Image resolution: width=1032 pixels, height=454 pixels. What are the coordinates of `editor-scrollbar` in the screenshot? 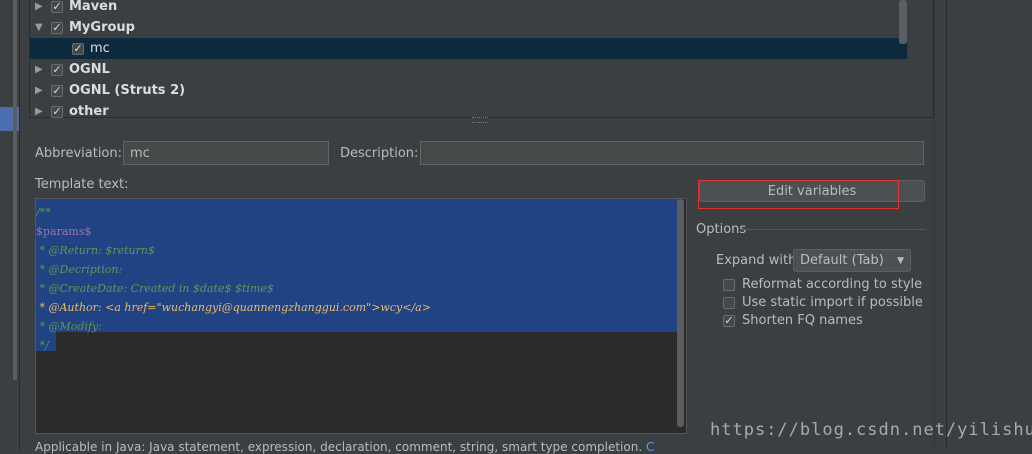 It's located at (680, 313).